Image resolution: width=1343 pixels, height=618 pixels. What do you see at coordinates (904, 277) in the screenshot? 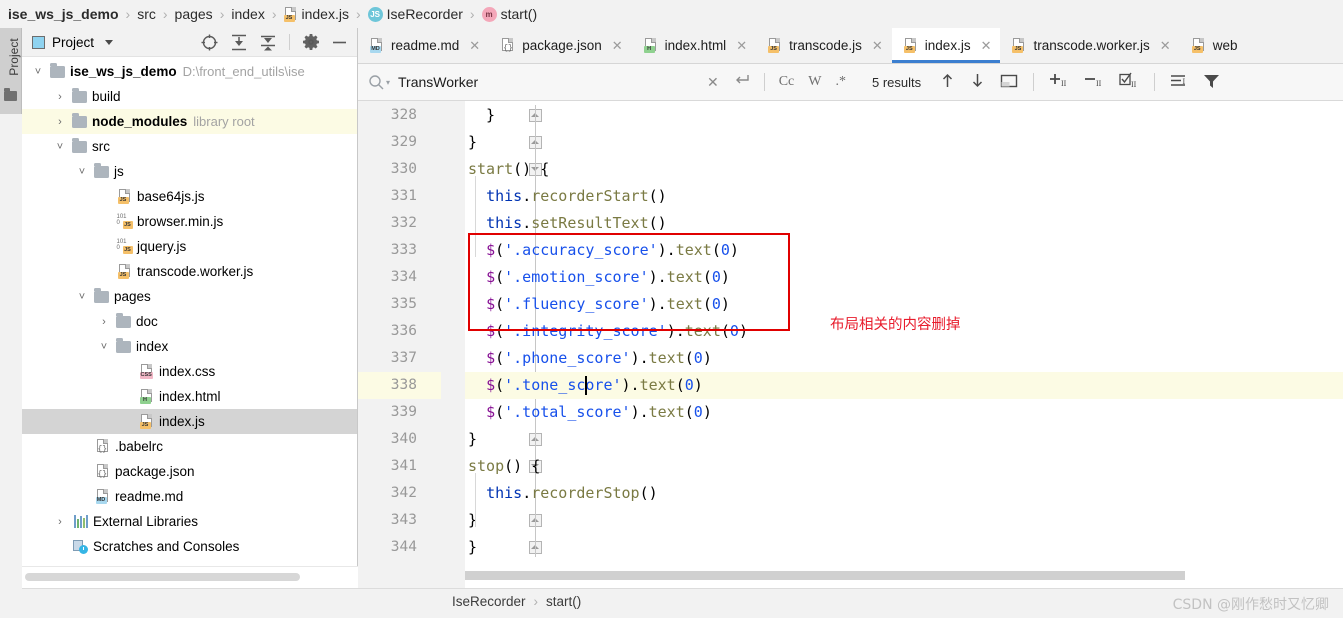
I see `code-line: $('.emotion_score').text(0)` at bounding box center [904, 277].